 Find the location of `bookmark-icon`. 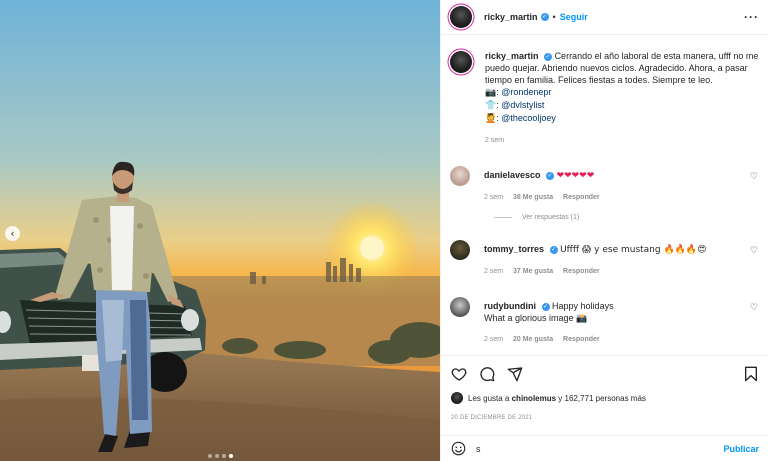

bookmark-icon is located at coordinates (751, 374).